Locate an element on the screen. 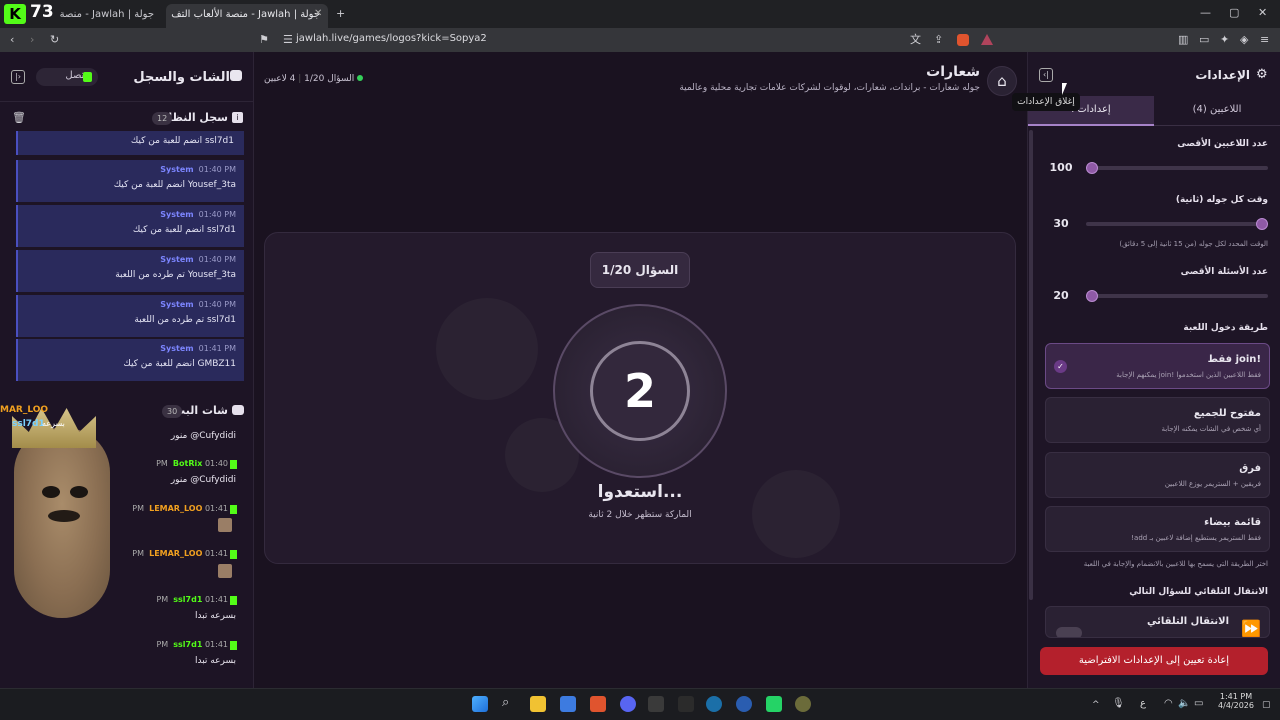  discord-icon is located at coordinates (628, 704).